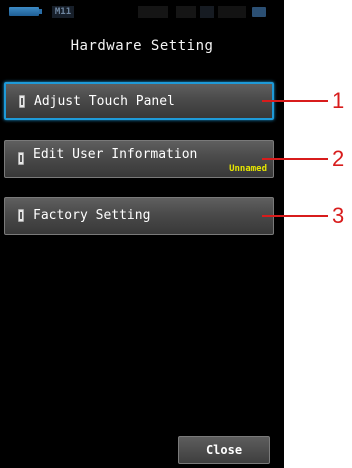  I want to click on page-title: Hardware Setting, so click(142, 46).